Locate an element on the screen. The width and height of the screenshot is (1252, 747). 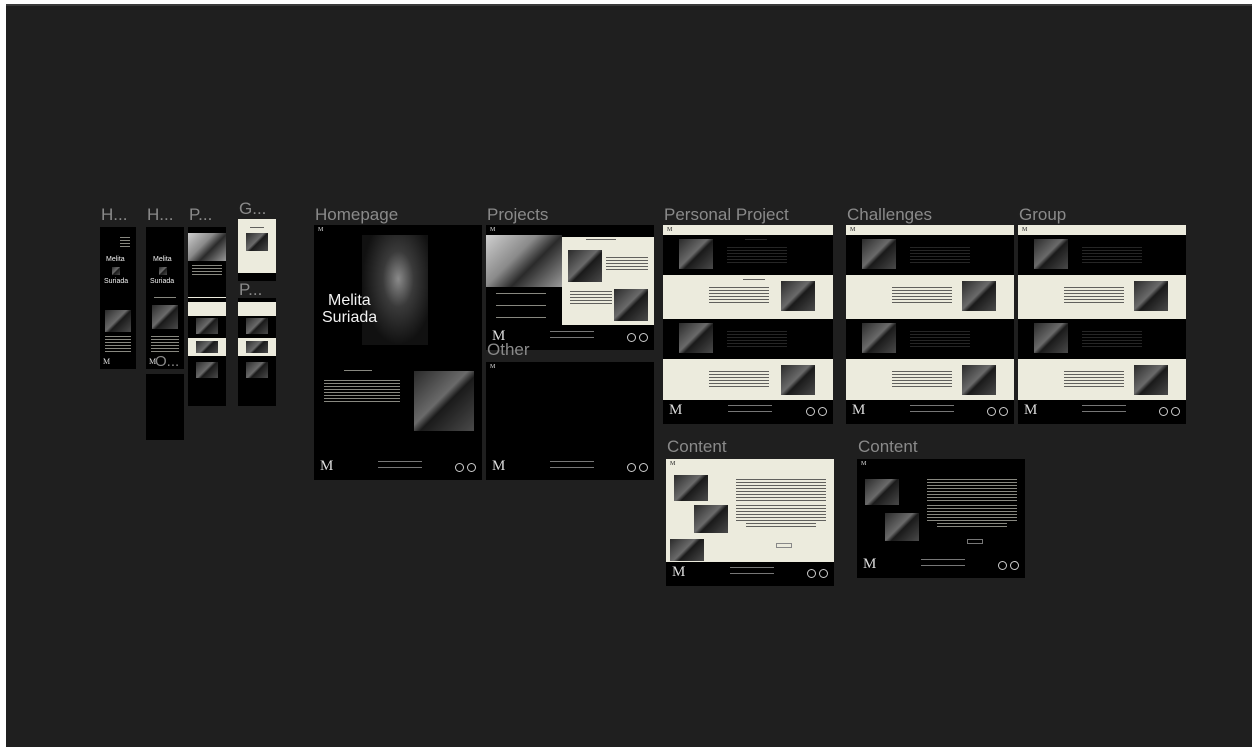
frame-g1 is located at coordinates (257, 250).